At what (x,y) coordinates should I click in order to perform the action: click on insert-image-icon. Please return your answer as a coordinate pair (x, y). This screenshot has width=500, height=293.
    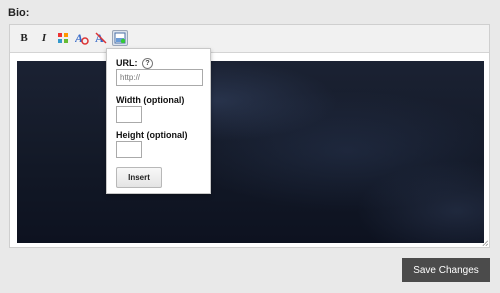
    Looking at the image, I should click on (120, 38).